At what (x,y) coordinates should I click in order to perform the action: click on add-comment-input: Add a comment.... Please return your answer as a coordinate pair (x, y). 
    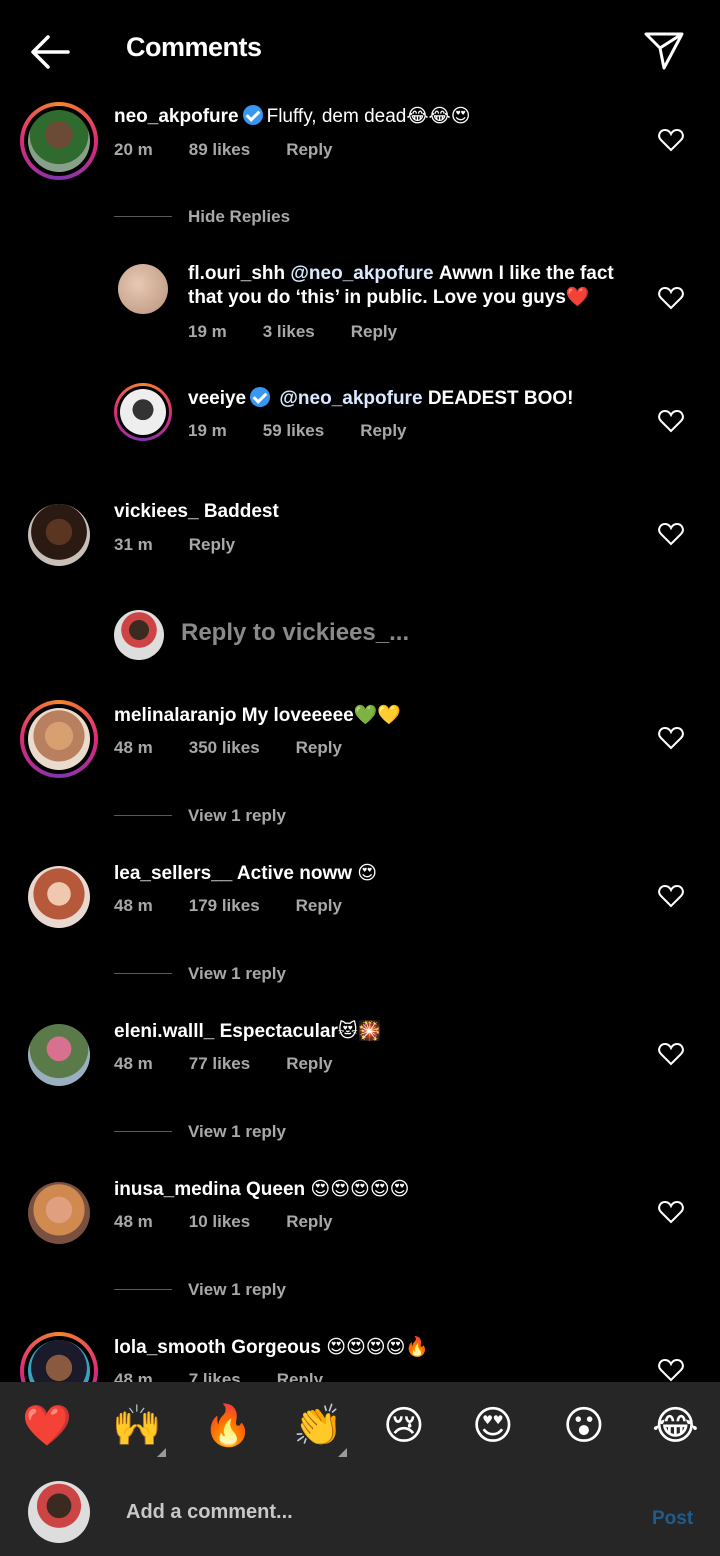
    Looking at the image, I should click on (209, 1512).